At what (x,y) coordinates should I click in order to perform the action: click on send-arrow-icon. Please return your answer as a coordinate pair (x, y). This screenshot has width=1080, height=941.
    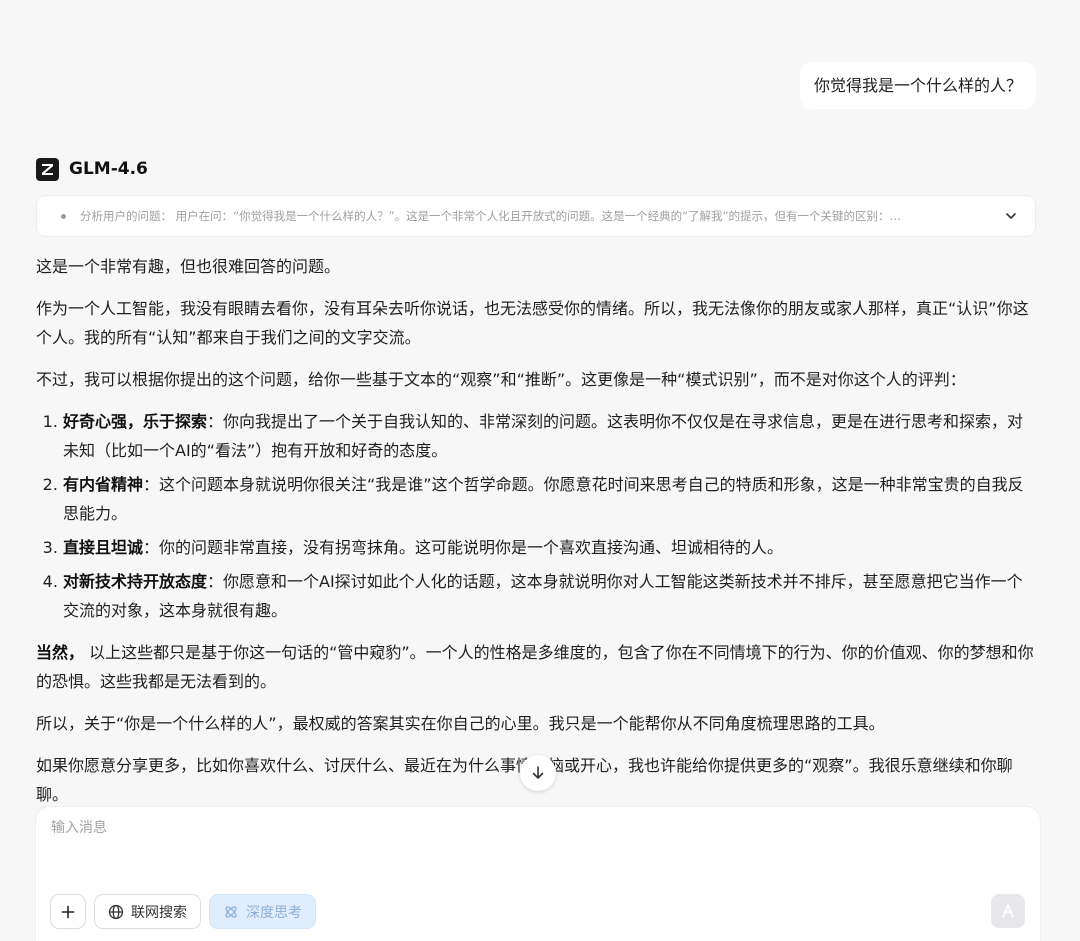
    Looking at the image, I should click on (1008, 911).